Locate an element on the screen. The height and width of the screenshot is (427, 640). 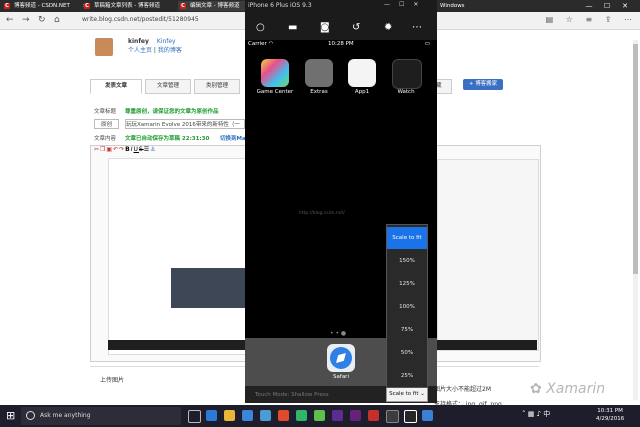
refresh-icon: ↻ is located at coordinates (42, 20).